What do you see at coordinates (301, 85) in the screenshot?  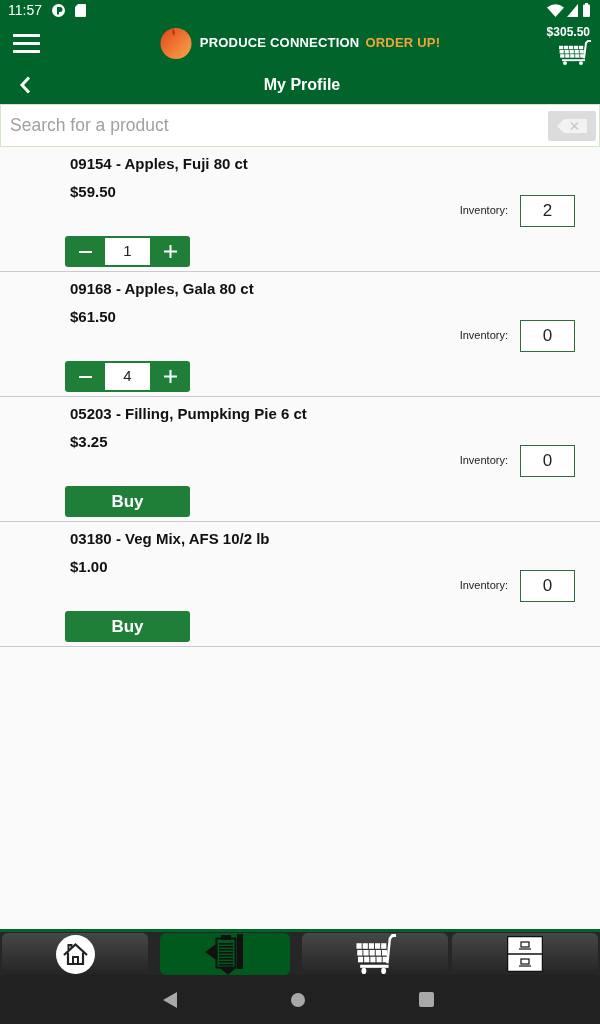 I see `page-title: My Profile` at bounding box center [301, 85].